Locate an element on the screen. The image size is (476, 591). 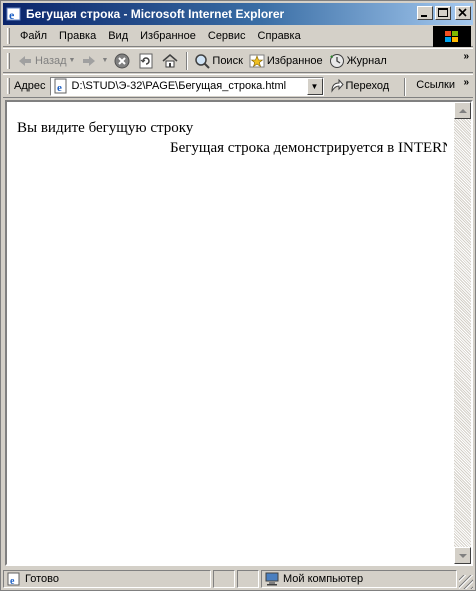
page-done-icon: e is located at coordinates (14, 579).